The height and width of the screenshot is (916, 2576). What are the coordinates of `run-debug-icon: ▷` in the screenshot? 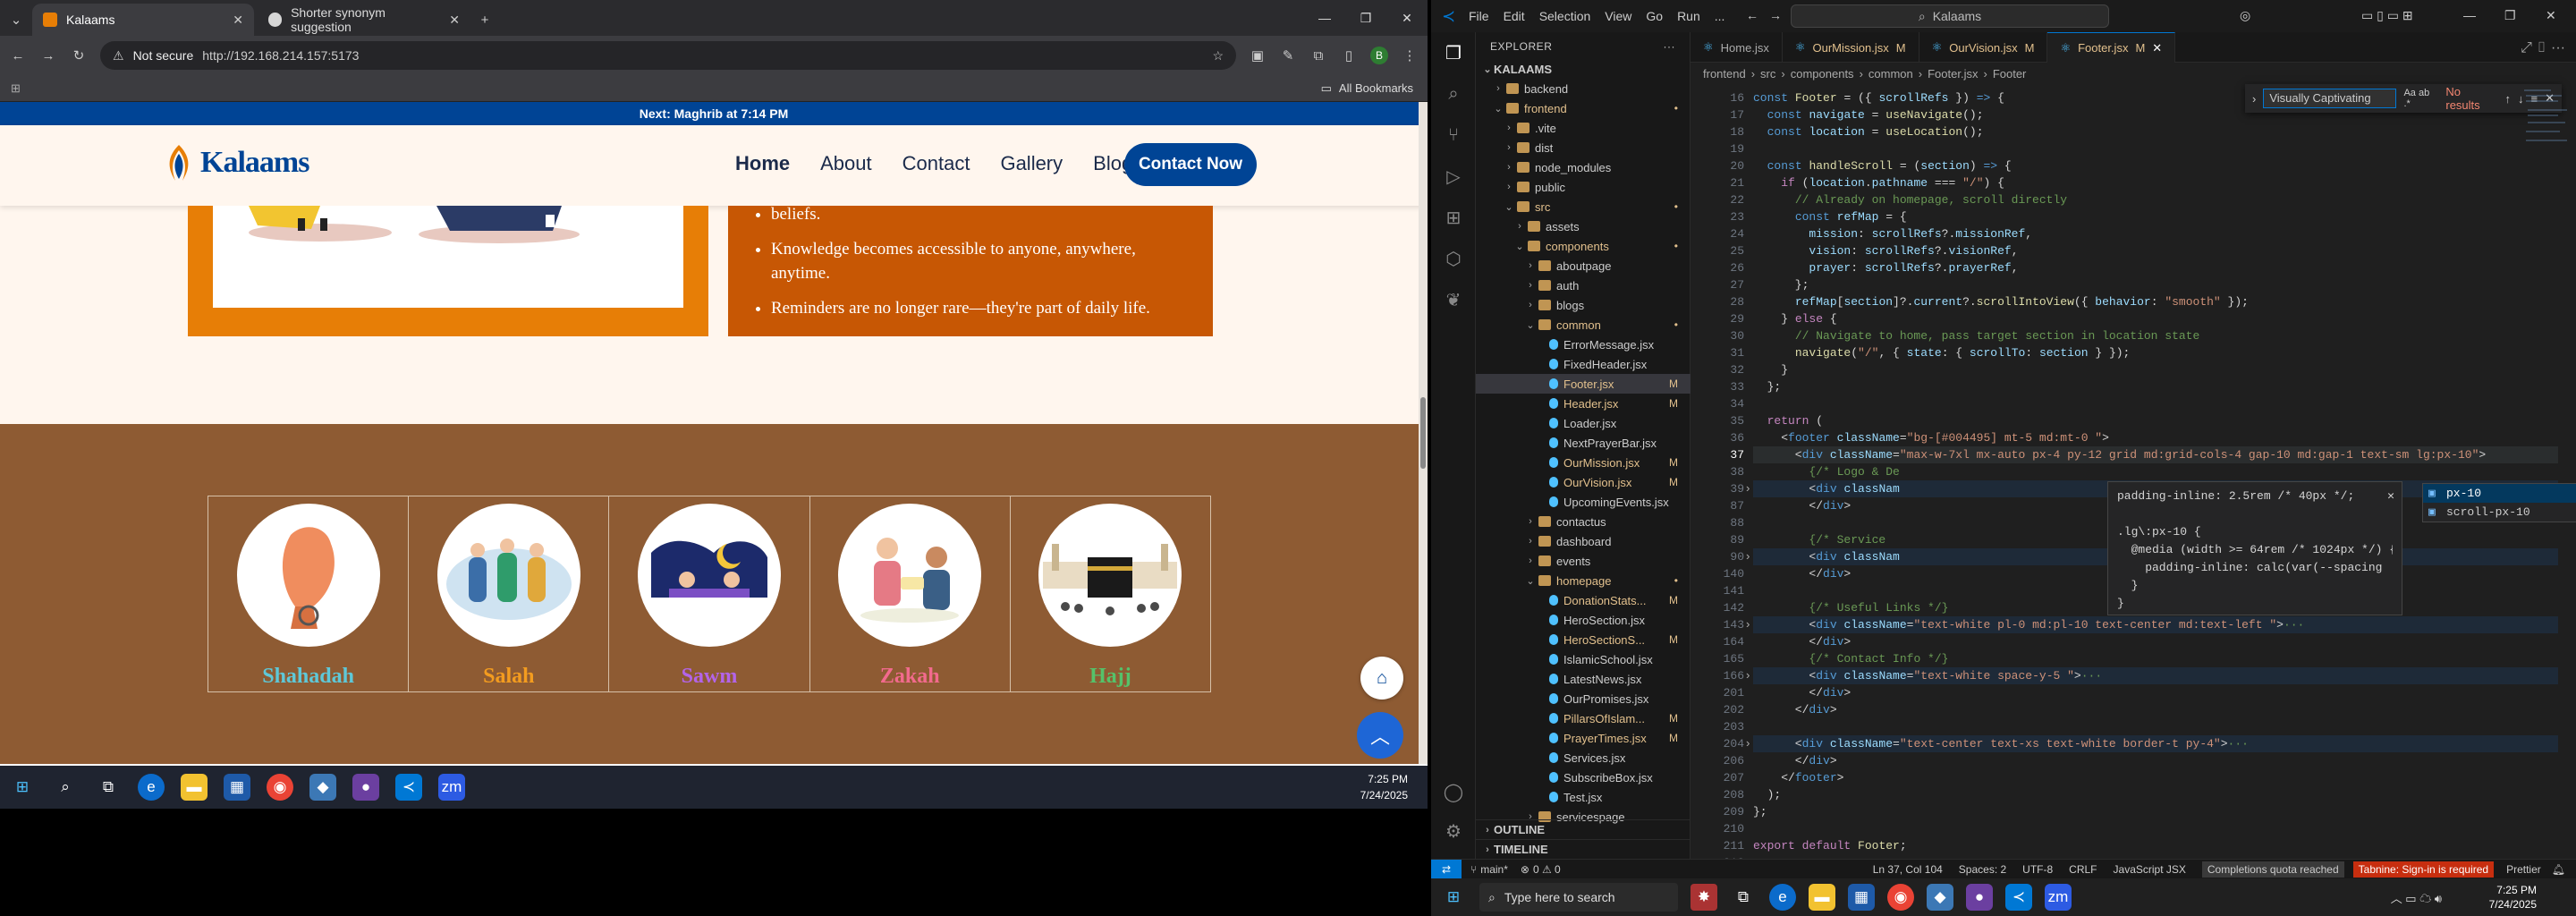 It's located at (1453, 176).